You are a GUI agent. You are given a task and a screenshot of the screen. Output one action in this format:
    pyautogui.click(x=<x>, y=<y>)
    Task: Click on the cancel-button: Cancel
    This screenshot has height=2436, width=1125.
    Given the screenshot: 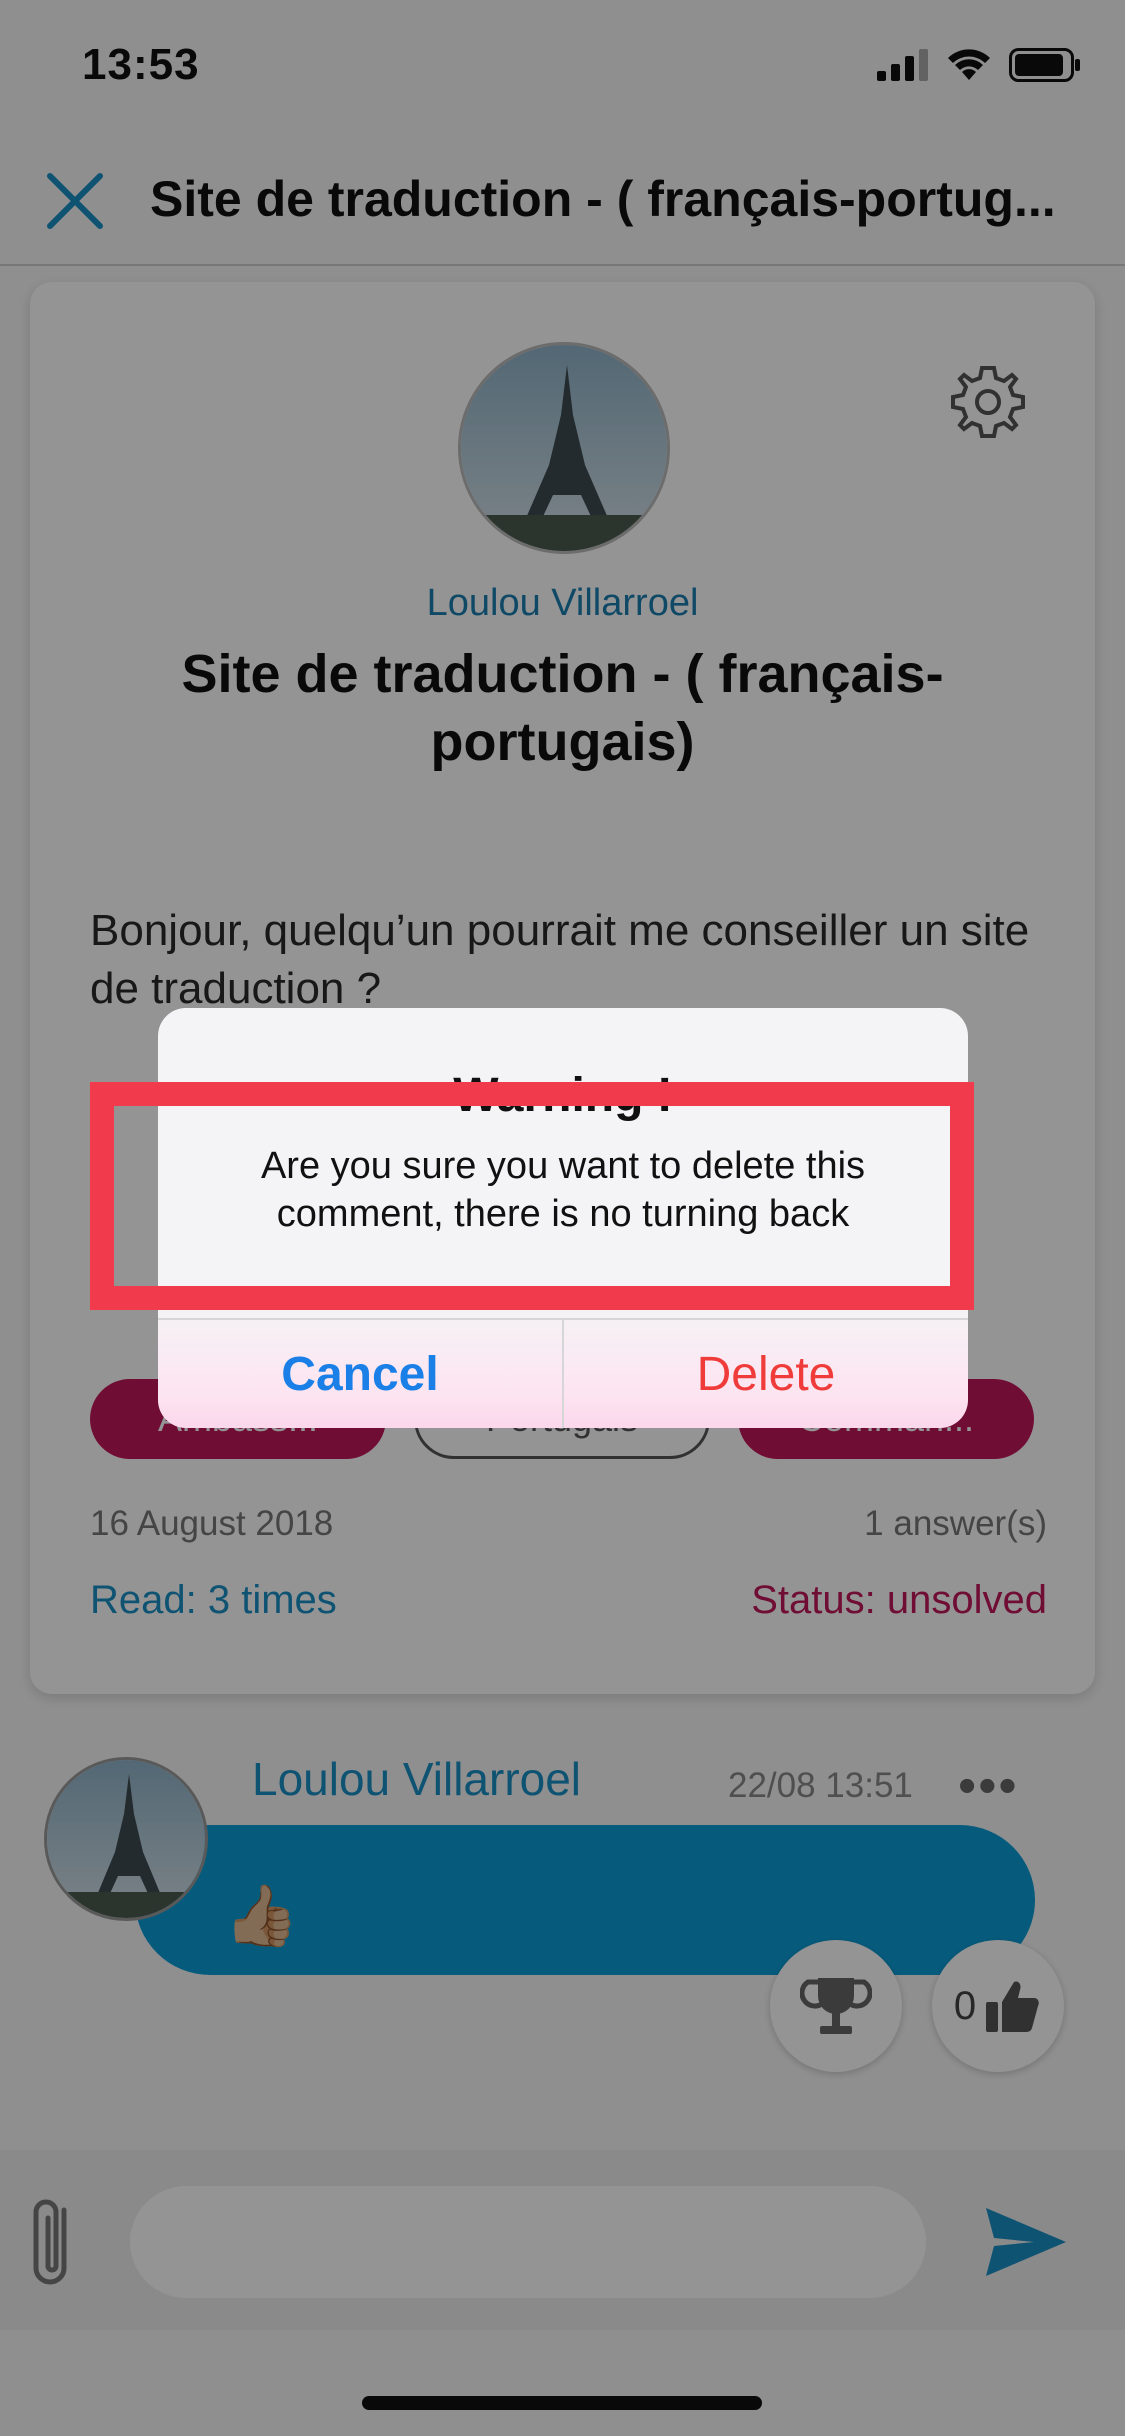 What is the action you would take?
    pyautogui.click(x=361, y=1374)
    